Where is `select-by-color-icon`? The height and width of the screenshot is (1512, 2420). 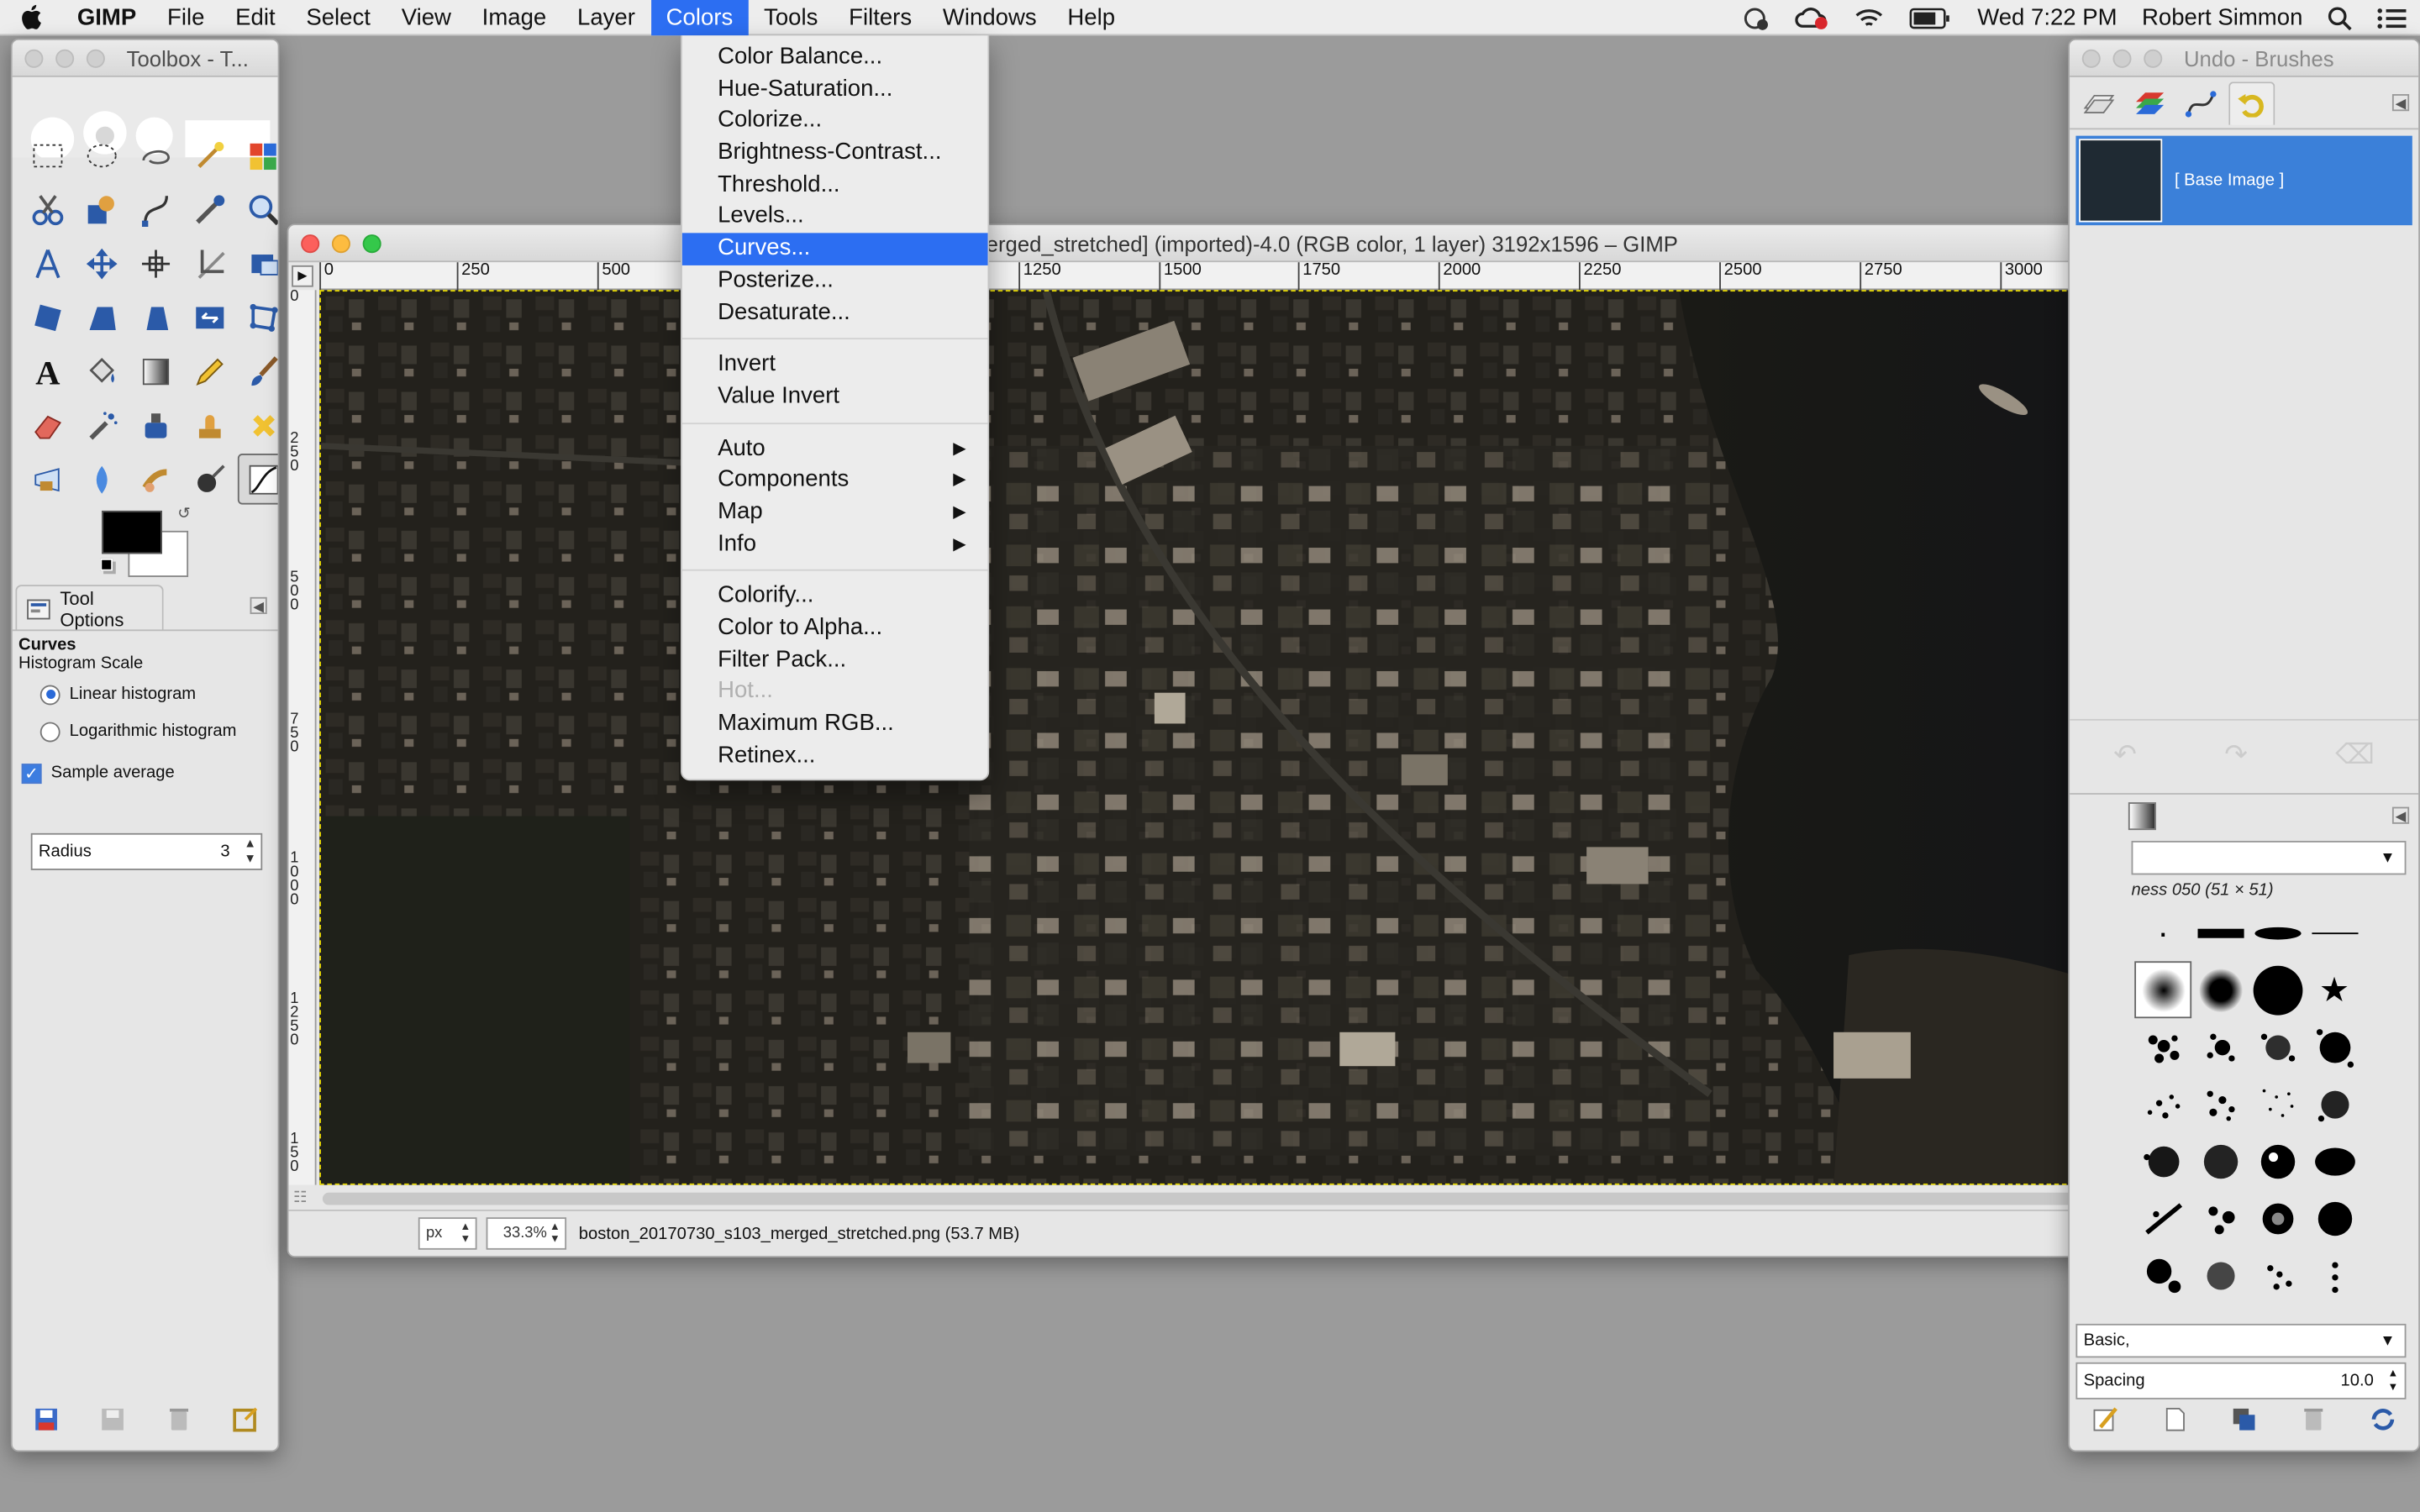 select-by-color-icon is located at coordinates (258, 155).